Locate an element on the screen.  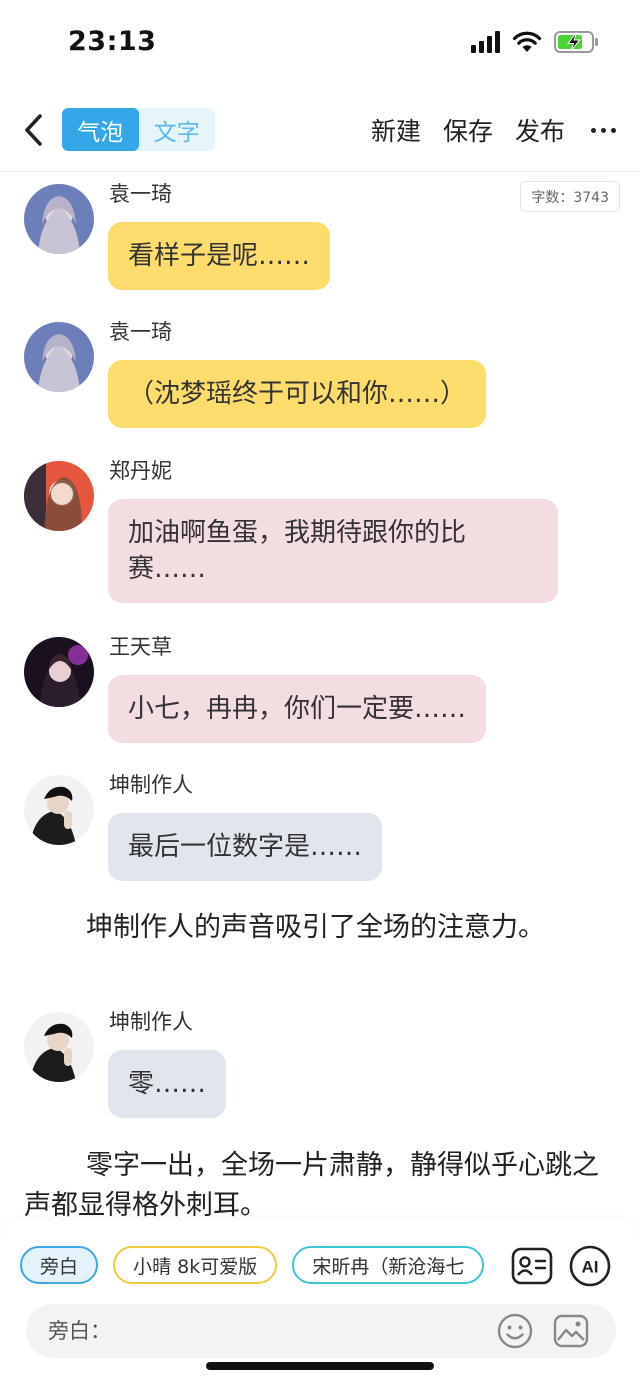
status-time: 23:13 is located at coordinates (112, 41).